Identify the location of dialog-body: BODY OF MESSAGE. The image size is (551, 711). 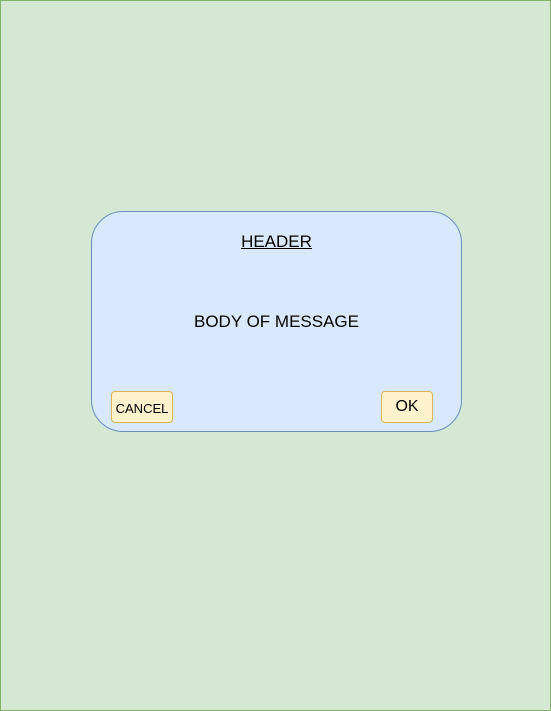
(276, 321).